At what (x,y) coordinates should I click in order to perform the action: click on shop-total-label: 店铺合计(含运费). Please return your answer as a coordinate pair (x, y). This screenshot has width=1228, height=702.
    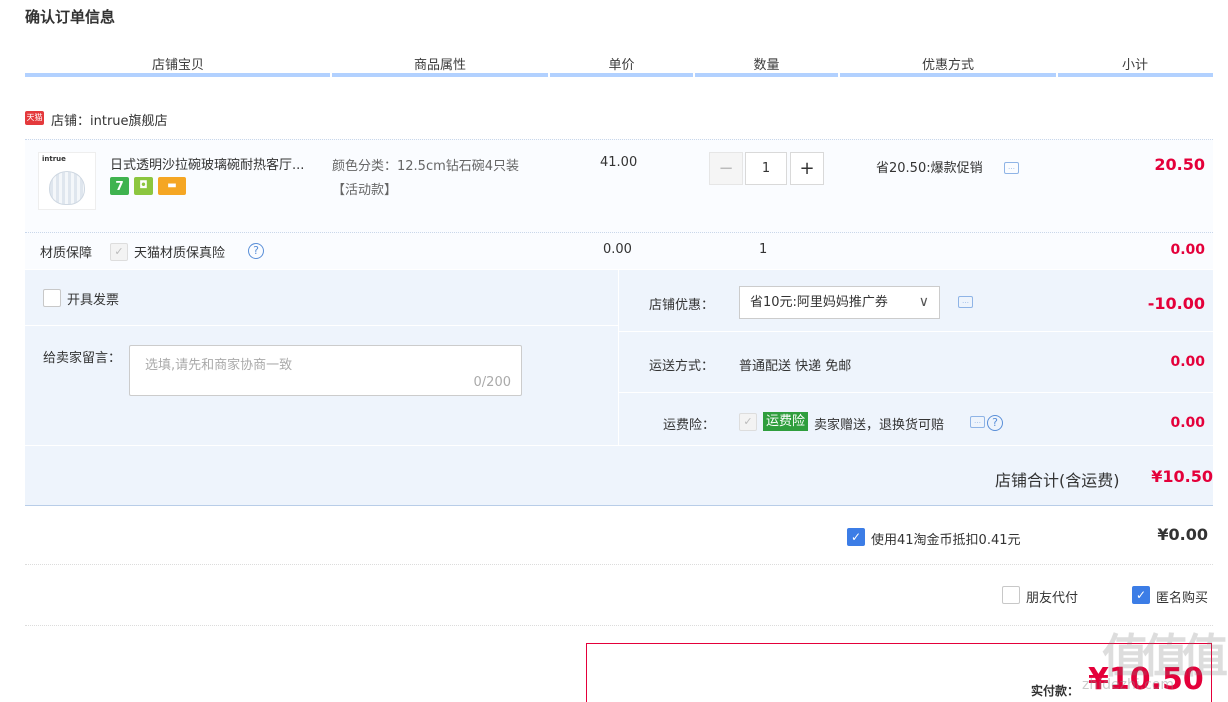
    Looking at the image, I should click on (1057, 480).